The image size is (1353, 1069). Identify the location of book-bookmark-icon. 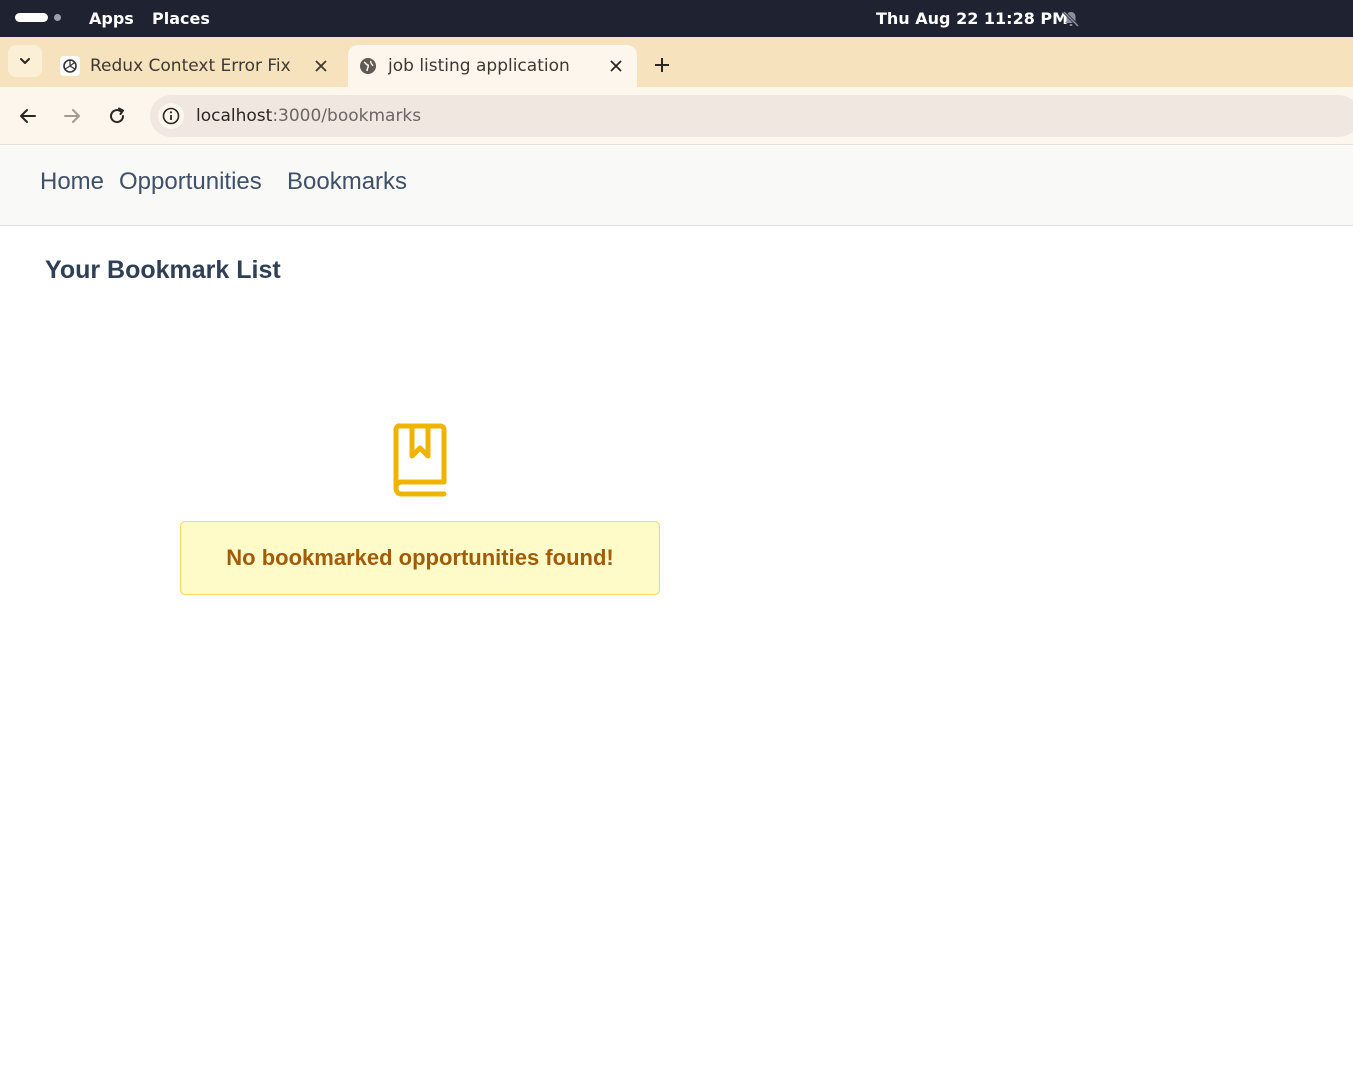
(420, 460).